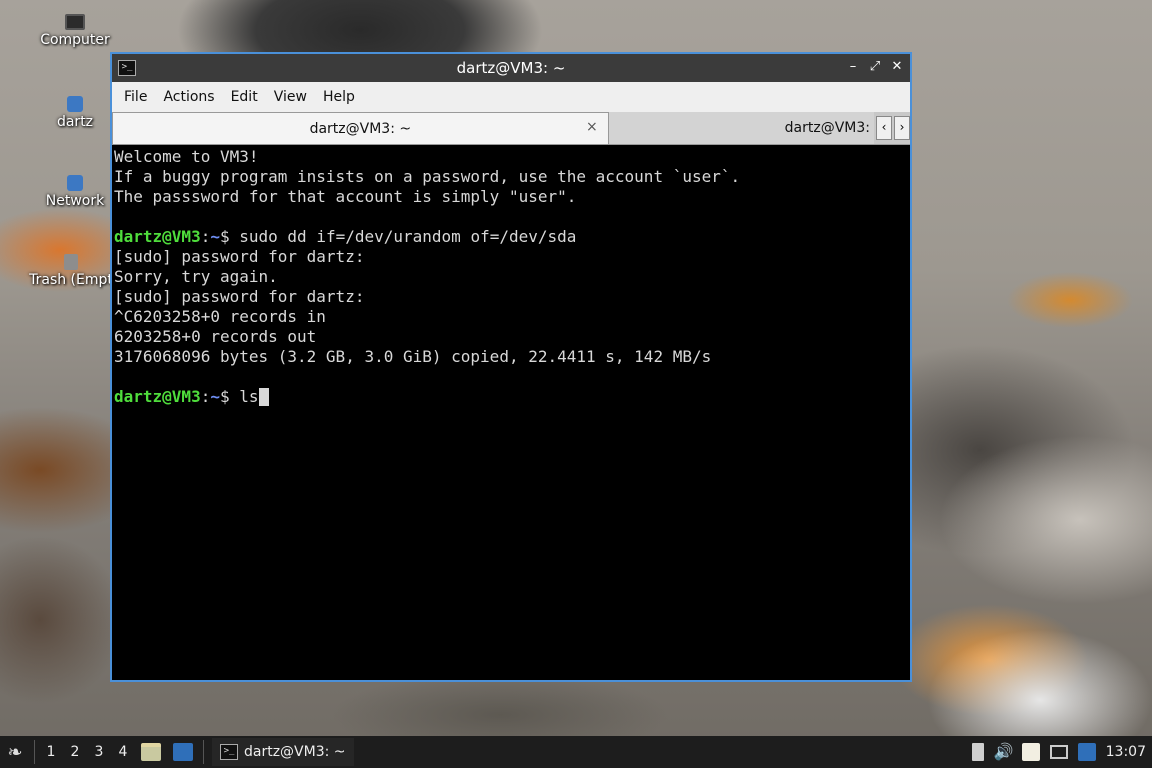 This screenshot has height=768, width=1152. I want to click on desktop-icon-label: Network, so click(75, 201).